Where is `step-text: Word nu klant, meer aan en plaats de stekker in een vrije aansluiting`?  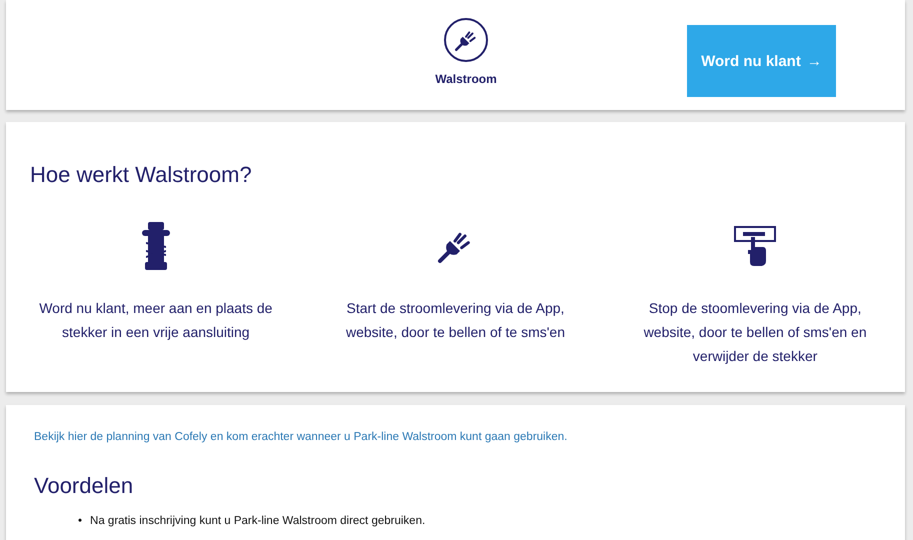 step-text: Word nu klant, meer aan en plaats de stekker in een vrije aansluiting is located at coordinates (156, 320).